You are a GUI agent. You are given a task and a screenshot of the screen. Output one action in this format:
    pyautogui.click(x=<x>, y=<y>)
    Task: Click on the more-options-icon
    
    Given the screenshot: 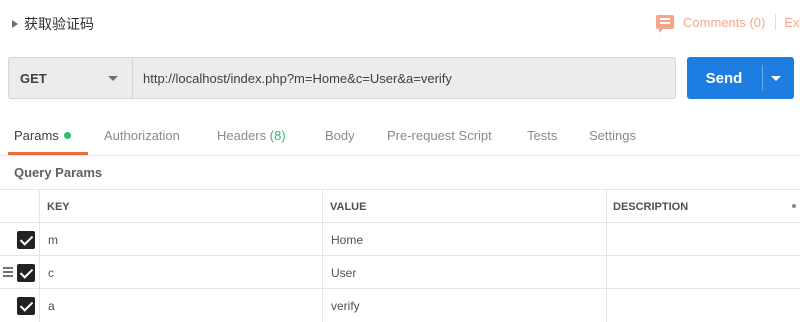 What is the action you would take?
    pyautogui.click(x=794, y=206)
    